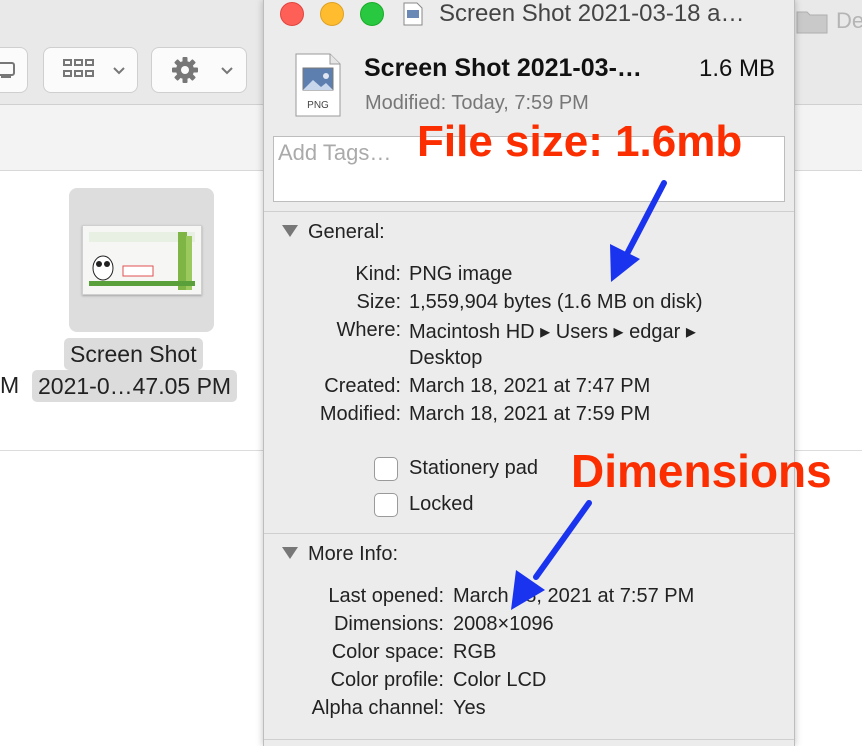  What do you see at coordinates (737, 68) in the screenshot?
I see `file-size-summary: 1.6 MB` at bounding box center [737, 68].